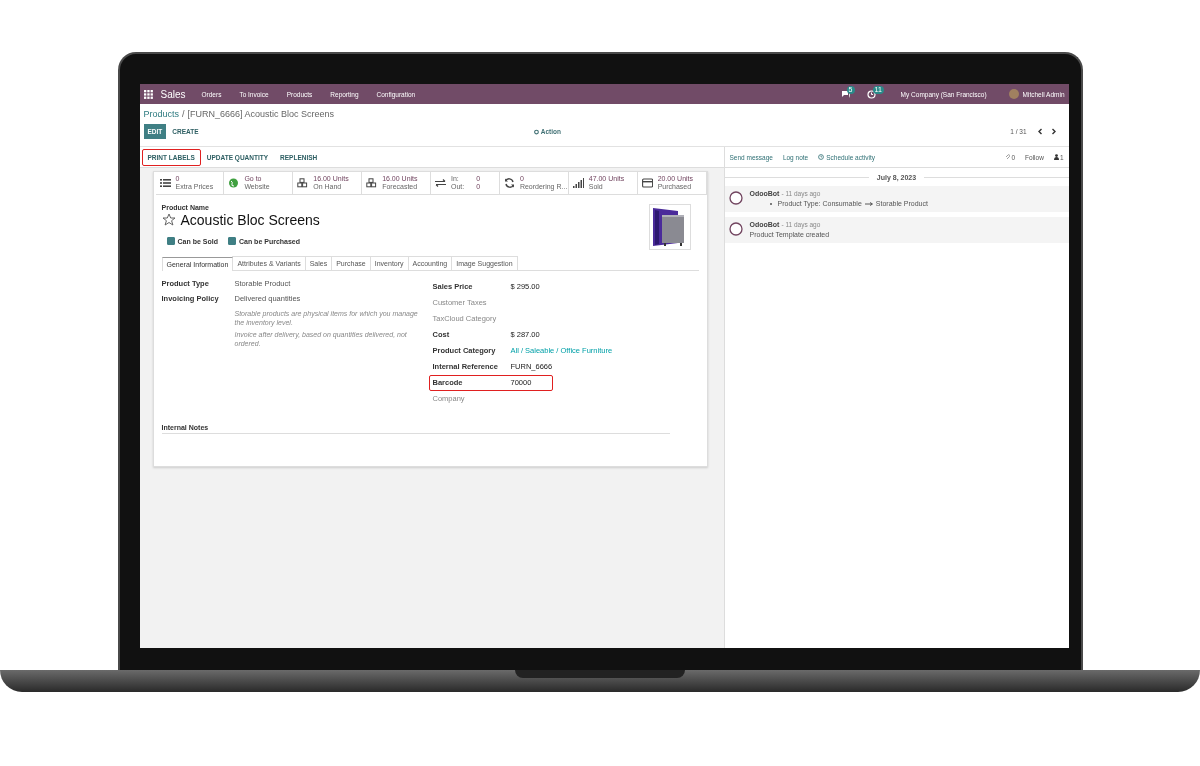  Describe the element at coordinates (1053, 131) in the screenshot. I see `next-icon` at that location.